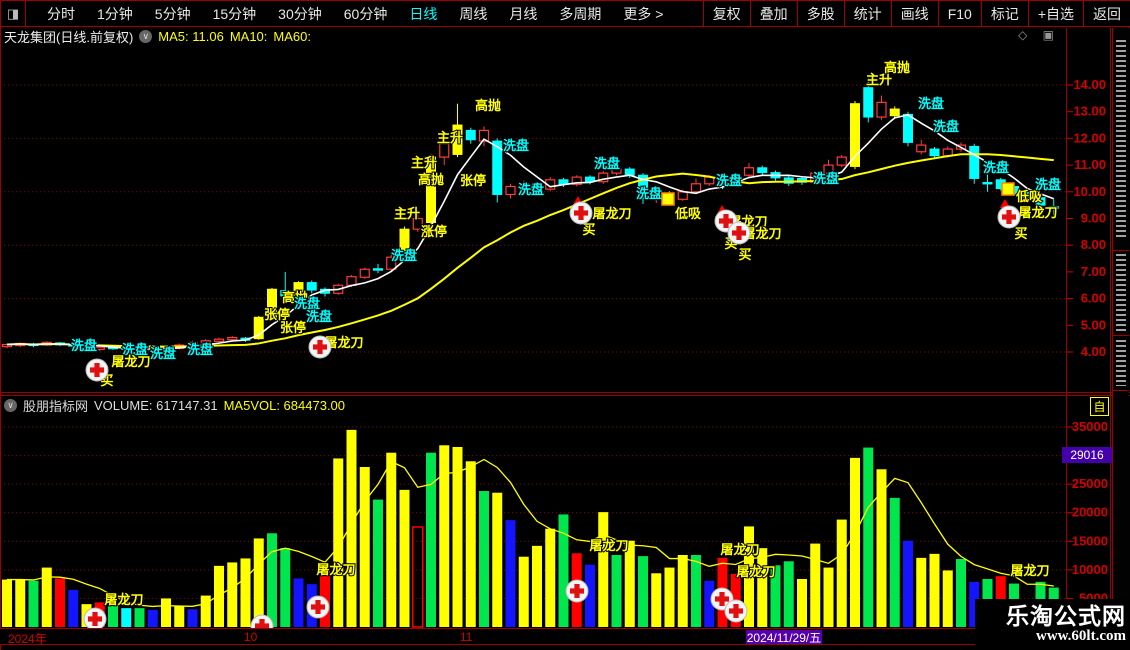 The width and height of the screenshot is (1130, 650). I want to click on indicator-name: 股朋指标网, so click(55, 405).